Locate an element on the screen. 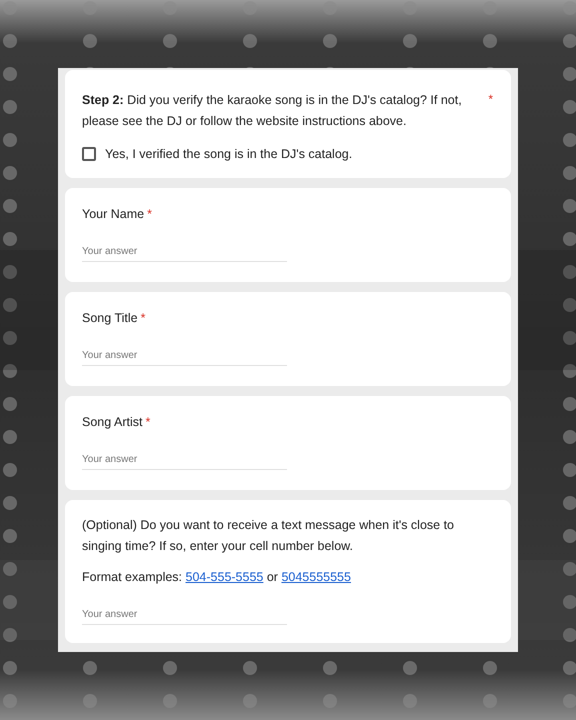 This screenshot has height=720, width=576. format-examples: Format examples: 504-555-5555 or 5045555555 is located at coordinates (217, 577).